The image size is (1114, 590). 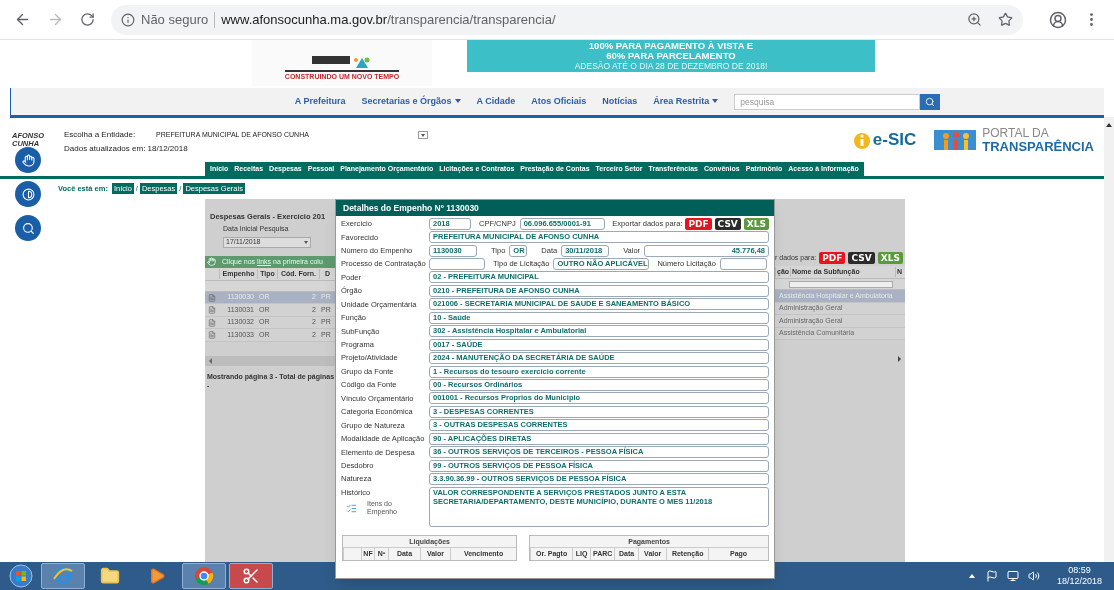 I want to click on address-bar: Não seguro www.afonsocunha.ma.gov.br/transparencia/transparencia/, so click(x=567, y=19).